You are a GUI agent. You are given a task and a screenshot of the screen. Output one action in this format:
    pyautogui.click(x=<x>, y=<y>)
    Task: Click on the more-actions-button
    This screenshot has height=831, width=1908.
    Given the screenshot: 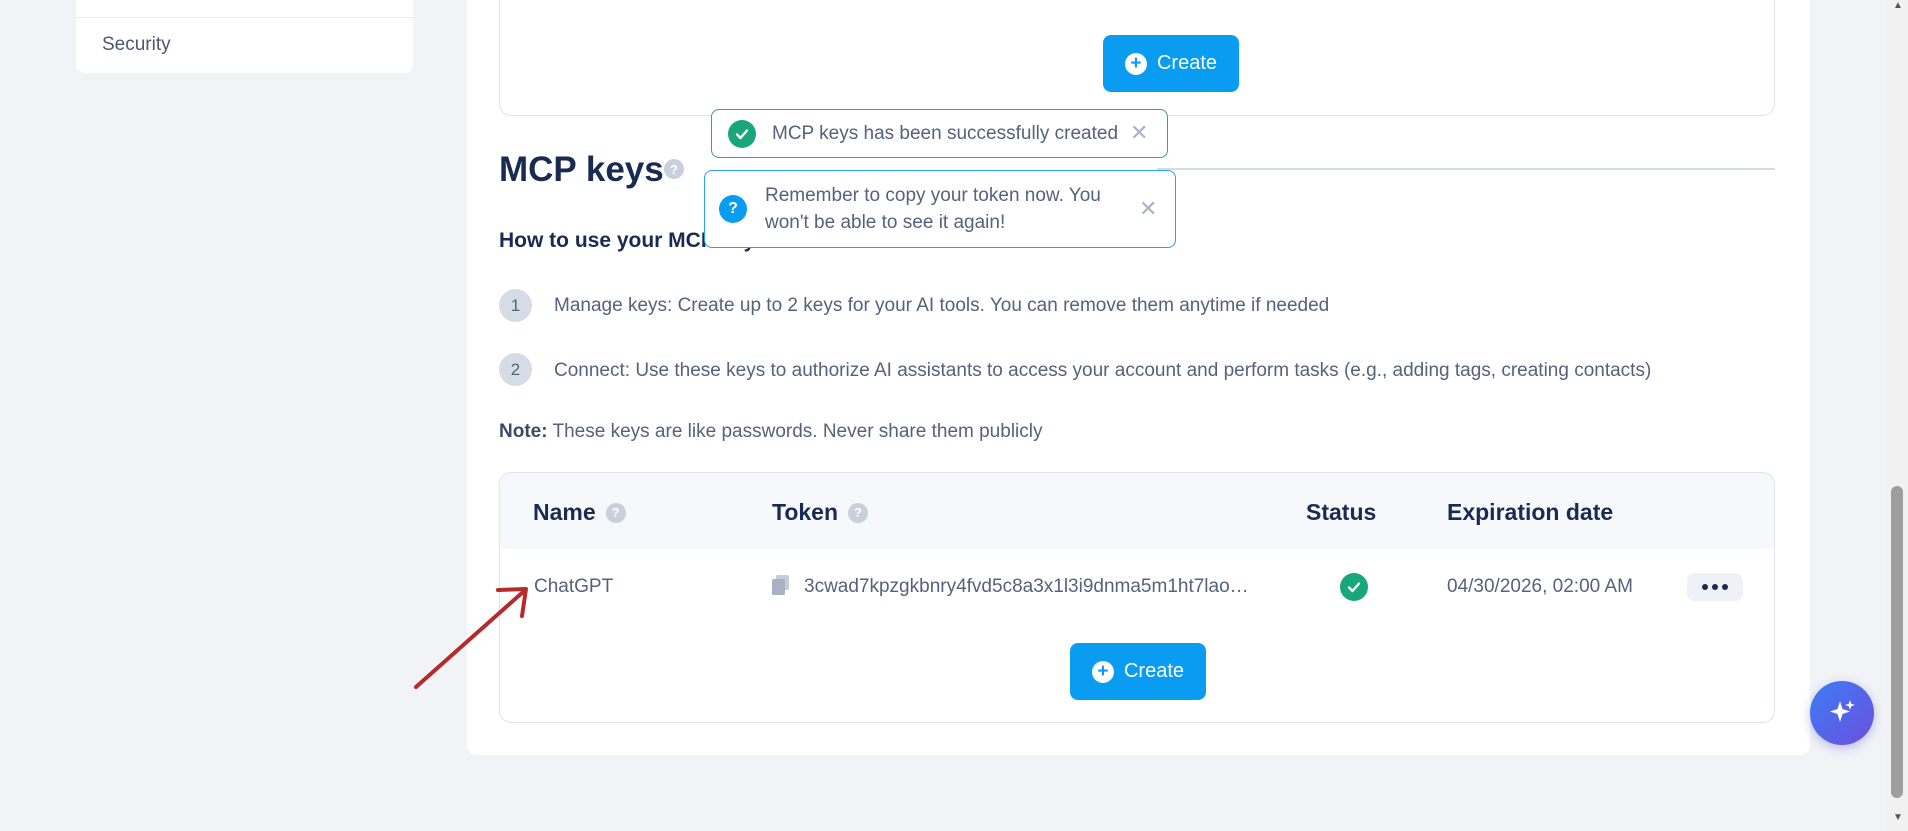 What is the action you would take?
    pyautogui.click(x=1715, y=587)
    